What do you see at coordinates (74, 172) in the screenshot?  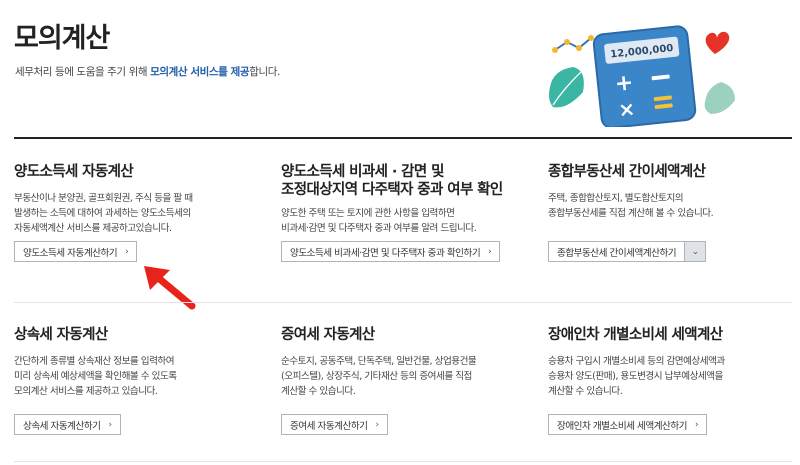 I see `card-title: 양도소득세 자동계산` at bounding box center [74, 172].